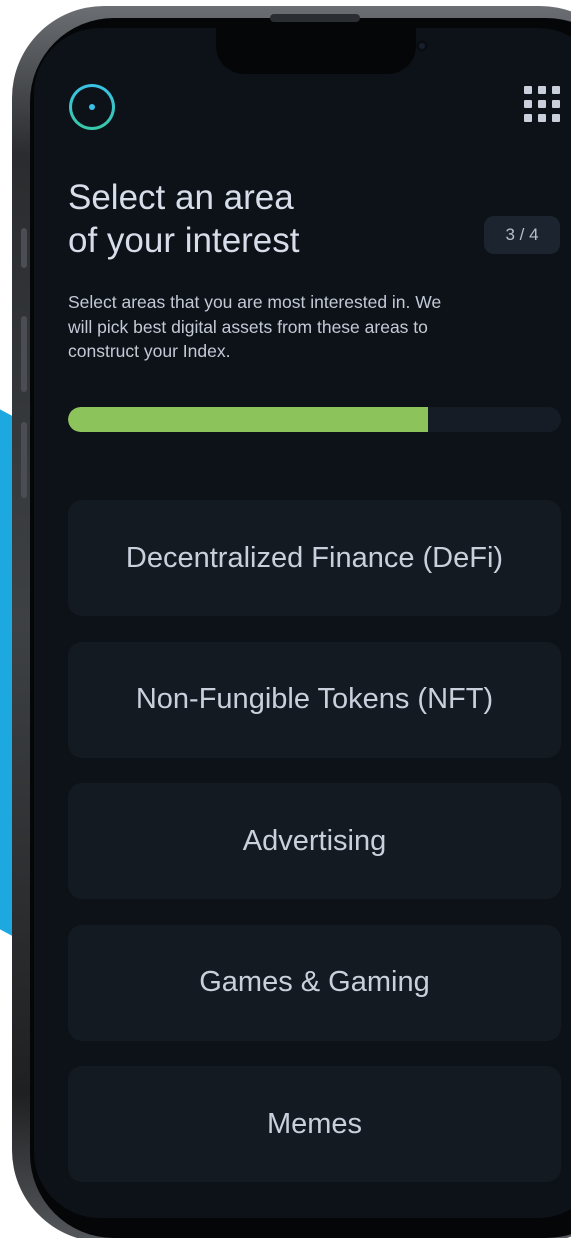 The height and width of the screenshot is (1238, 571). What do you see at coordinates (522, 235) in the screenshot?
I see `step-indicator-badge: 3 / 4` at bounding box center [522, 235].